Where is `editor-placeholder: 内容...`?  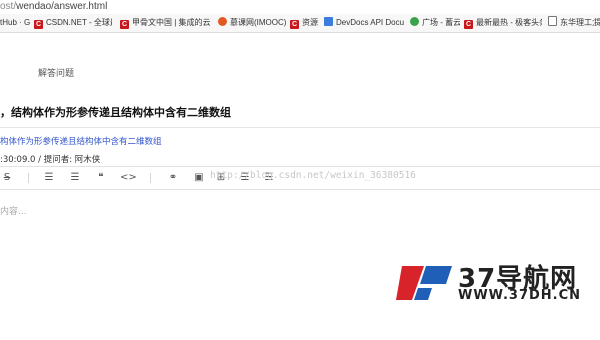
editor-placeholder: 内容... is located at coordinates (13, 210).